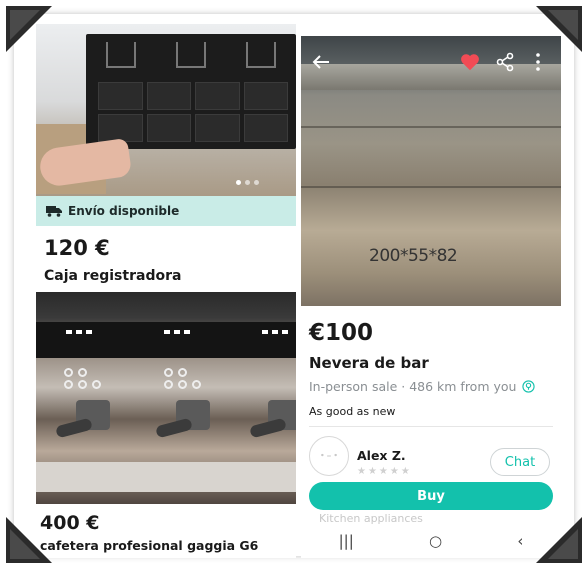  I want to click on photo-dimensions-caption: 200*55*82, so click(413, 256).